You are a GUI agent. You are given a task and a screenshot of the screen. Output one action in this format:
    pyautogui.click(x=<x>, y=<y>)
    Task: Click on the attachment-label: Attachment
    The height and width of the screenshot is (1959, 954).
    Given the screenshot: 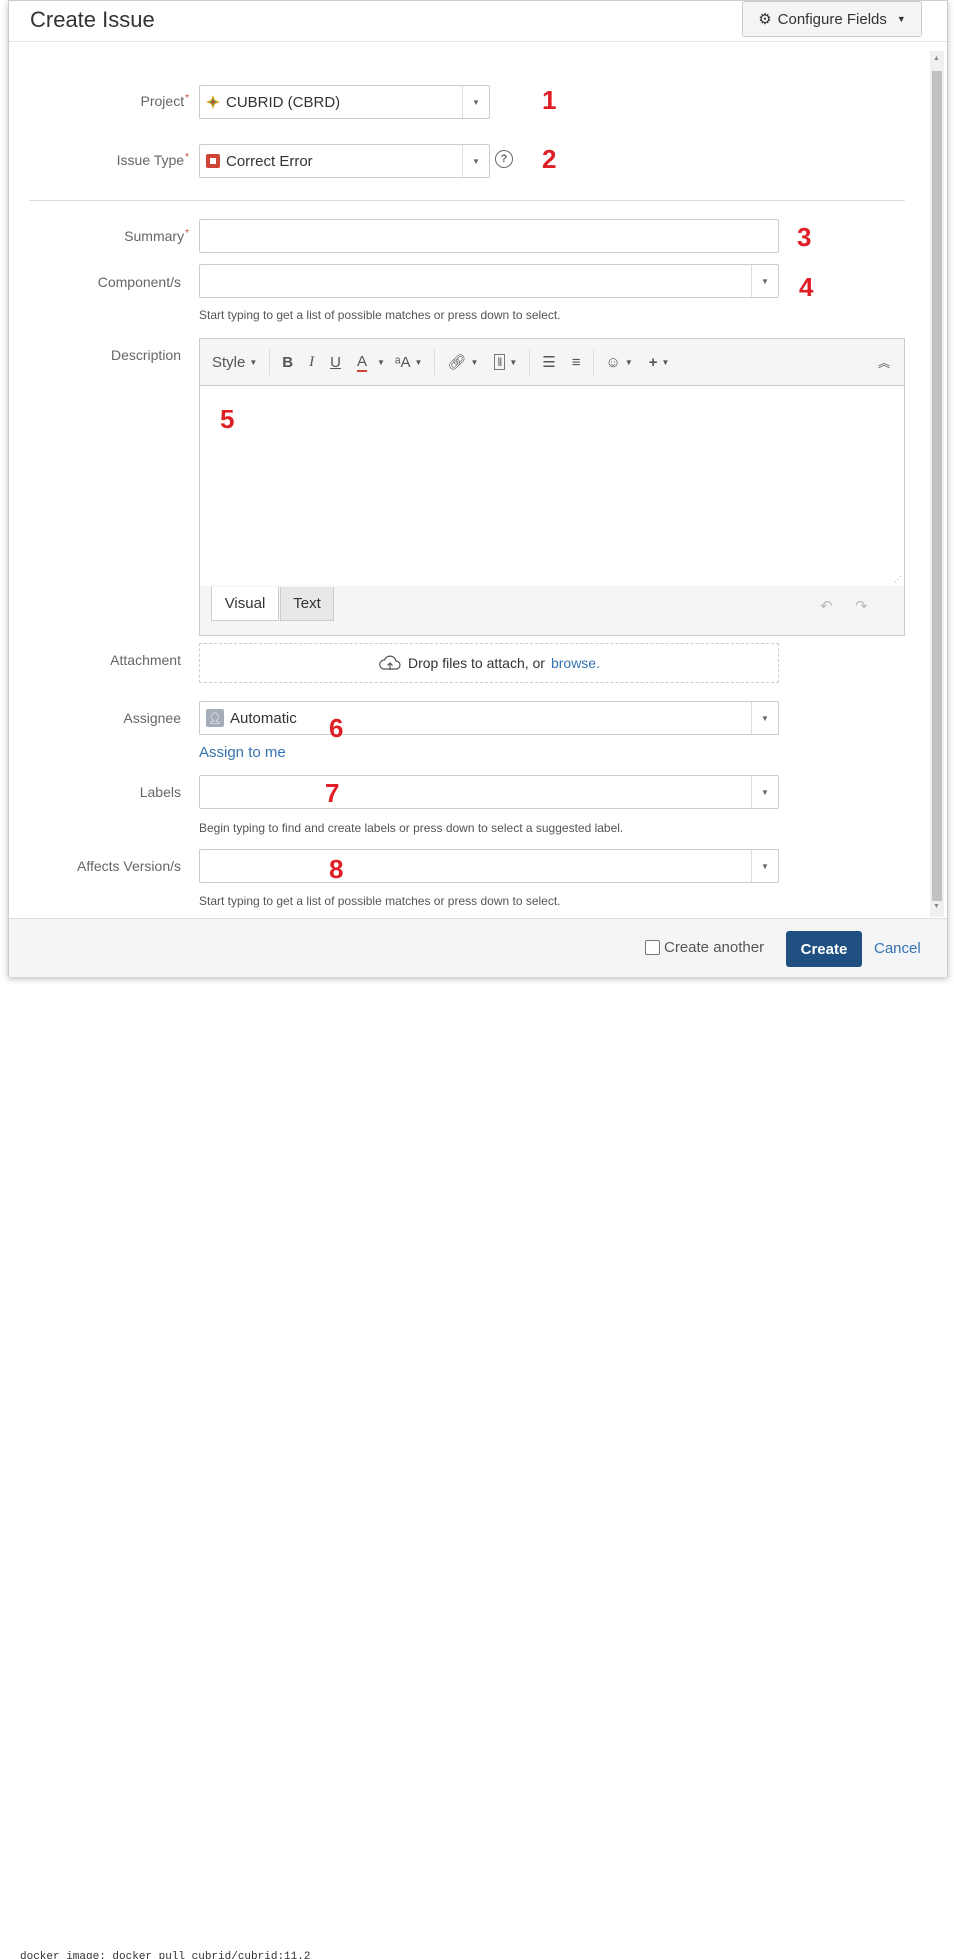 What is the action you would take?
    pyautogui.click(x=145, y=660)
    